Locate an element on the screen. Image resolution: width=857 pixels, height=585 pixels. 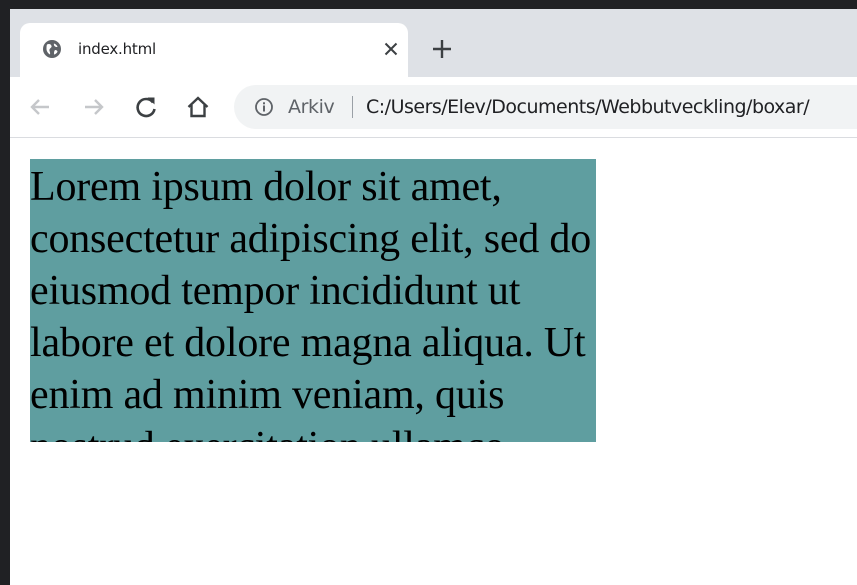
site-info-label: Arkiv is located at coordinates (311, 107).